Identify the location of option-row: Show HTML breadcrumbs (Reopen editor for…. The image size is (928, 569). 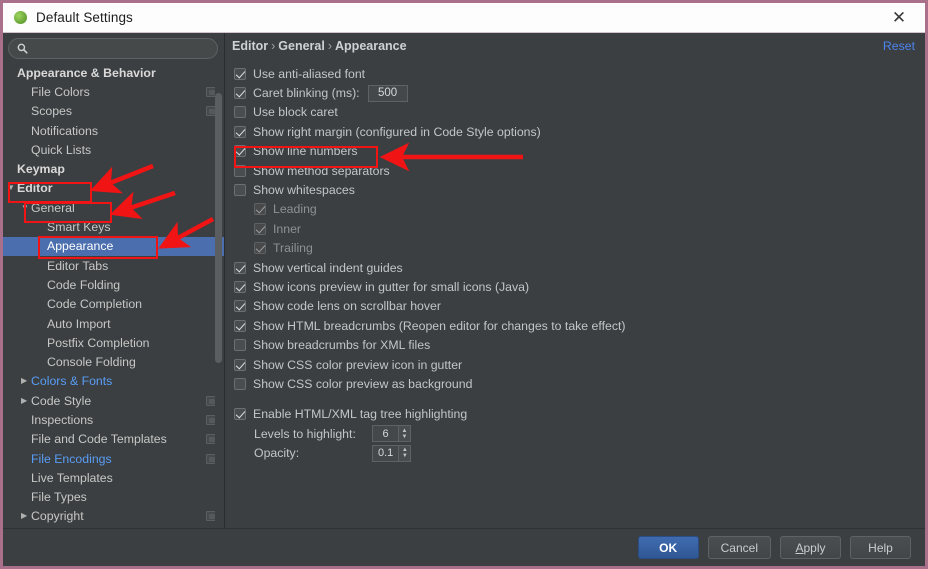
(579, 325).